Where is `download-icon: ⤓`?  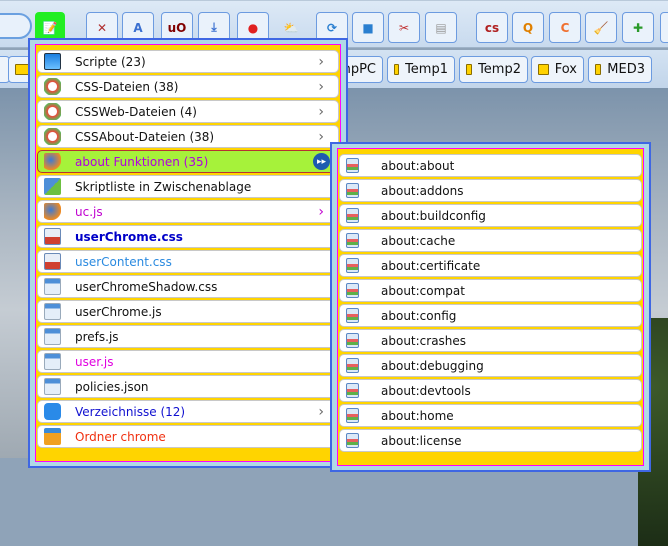 download-icon: ⤓ is located at coordinates (214, 27).